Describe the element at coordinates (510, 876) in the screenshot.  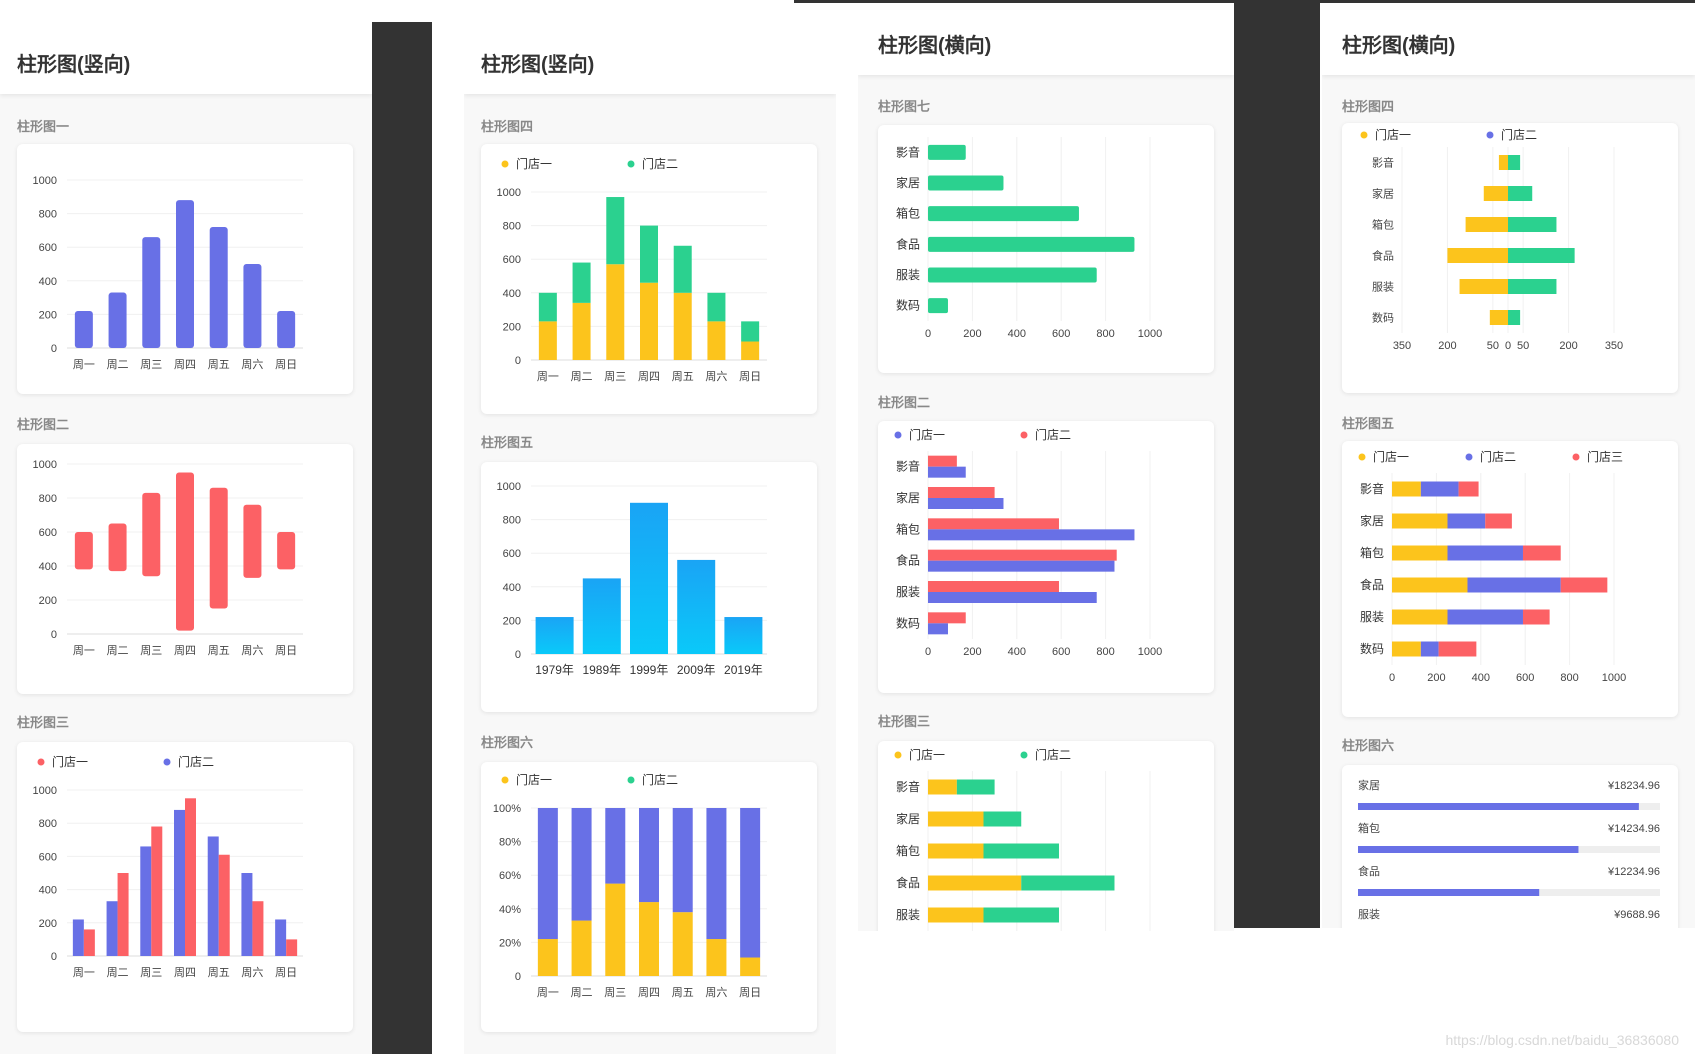
I see `y-tick-label: 60%` at that location.